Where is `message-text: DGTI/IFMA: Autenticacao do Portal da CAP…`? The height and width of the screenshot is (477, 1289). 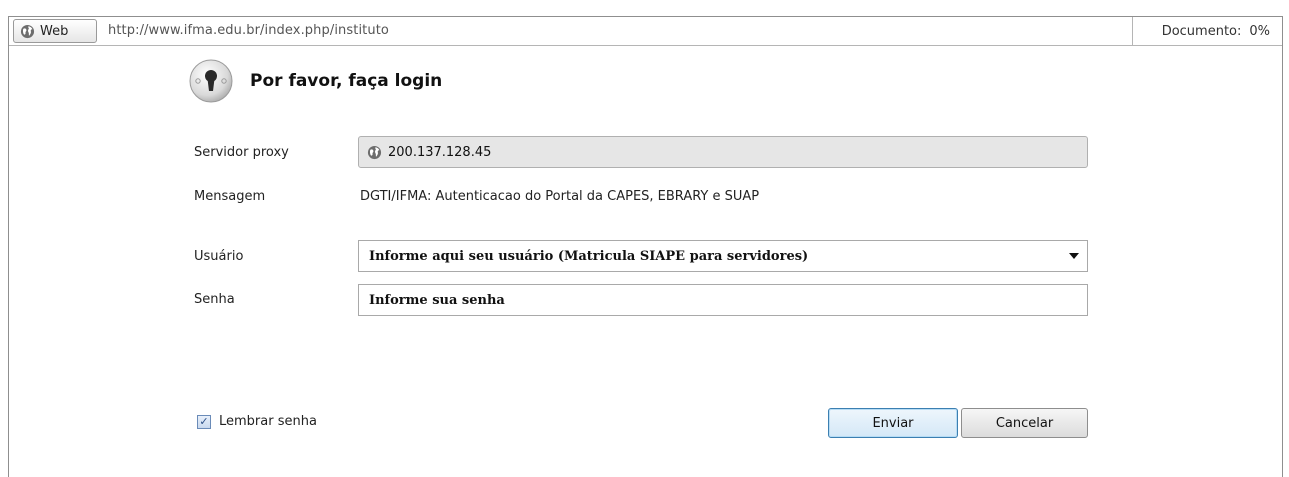
message-text: DGTI/IFMA: Autenticacao do Portal da CAP… is located at coordinates (560, 196).